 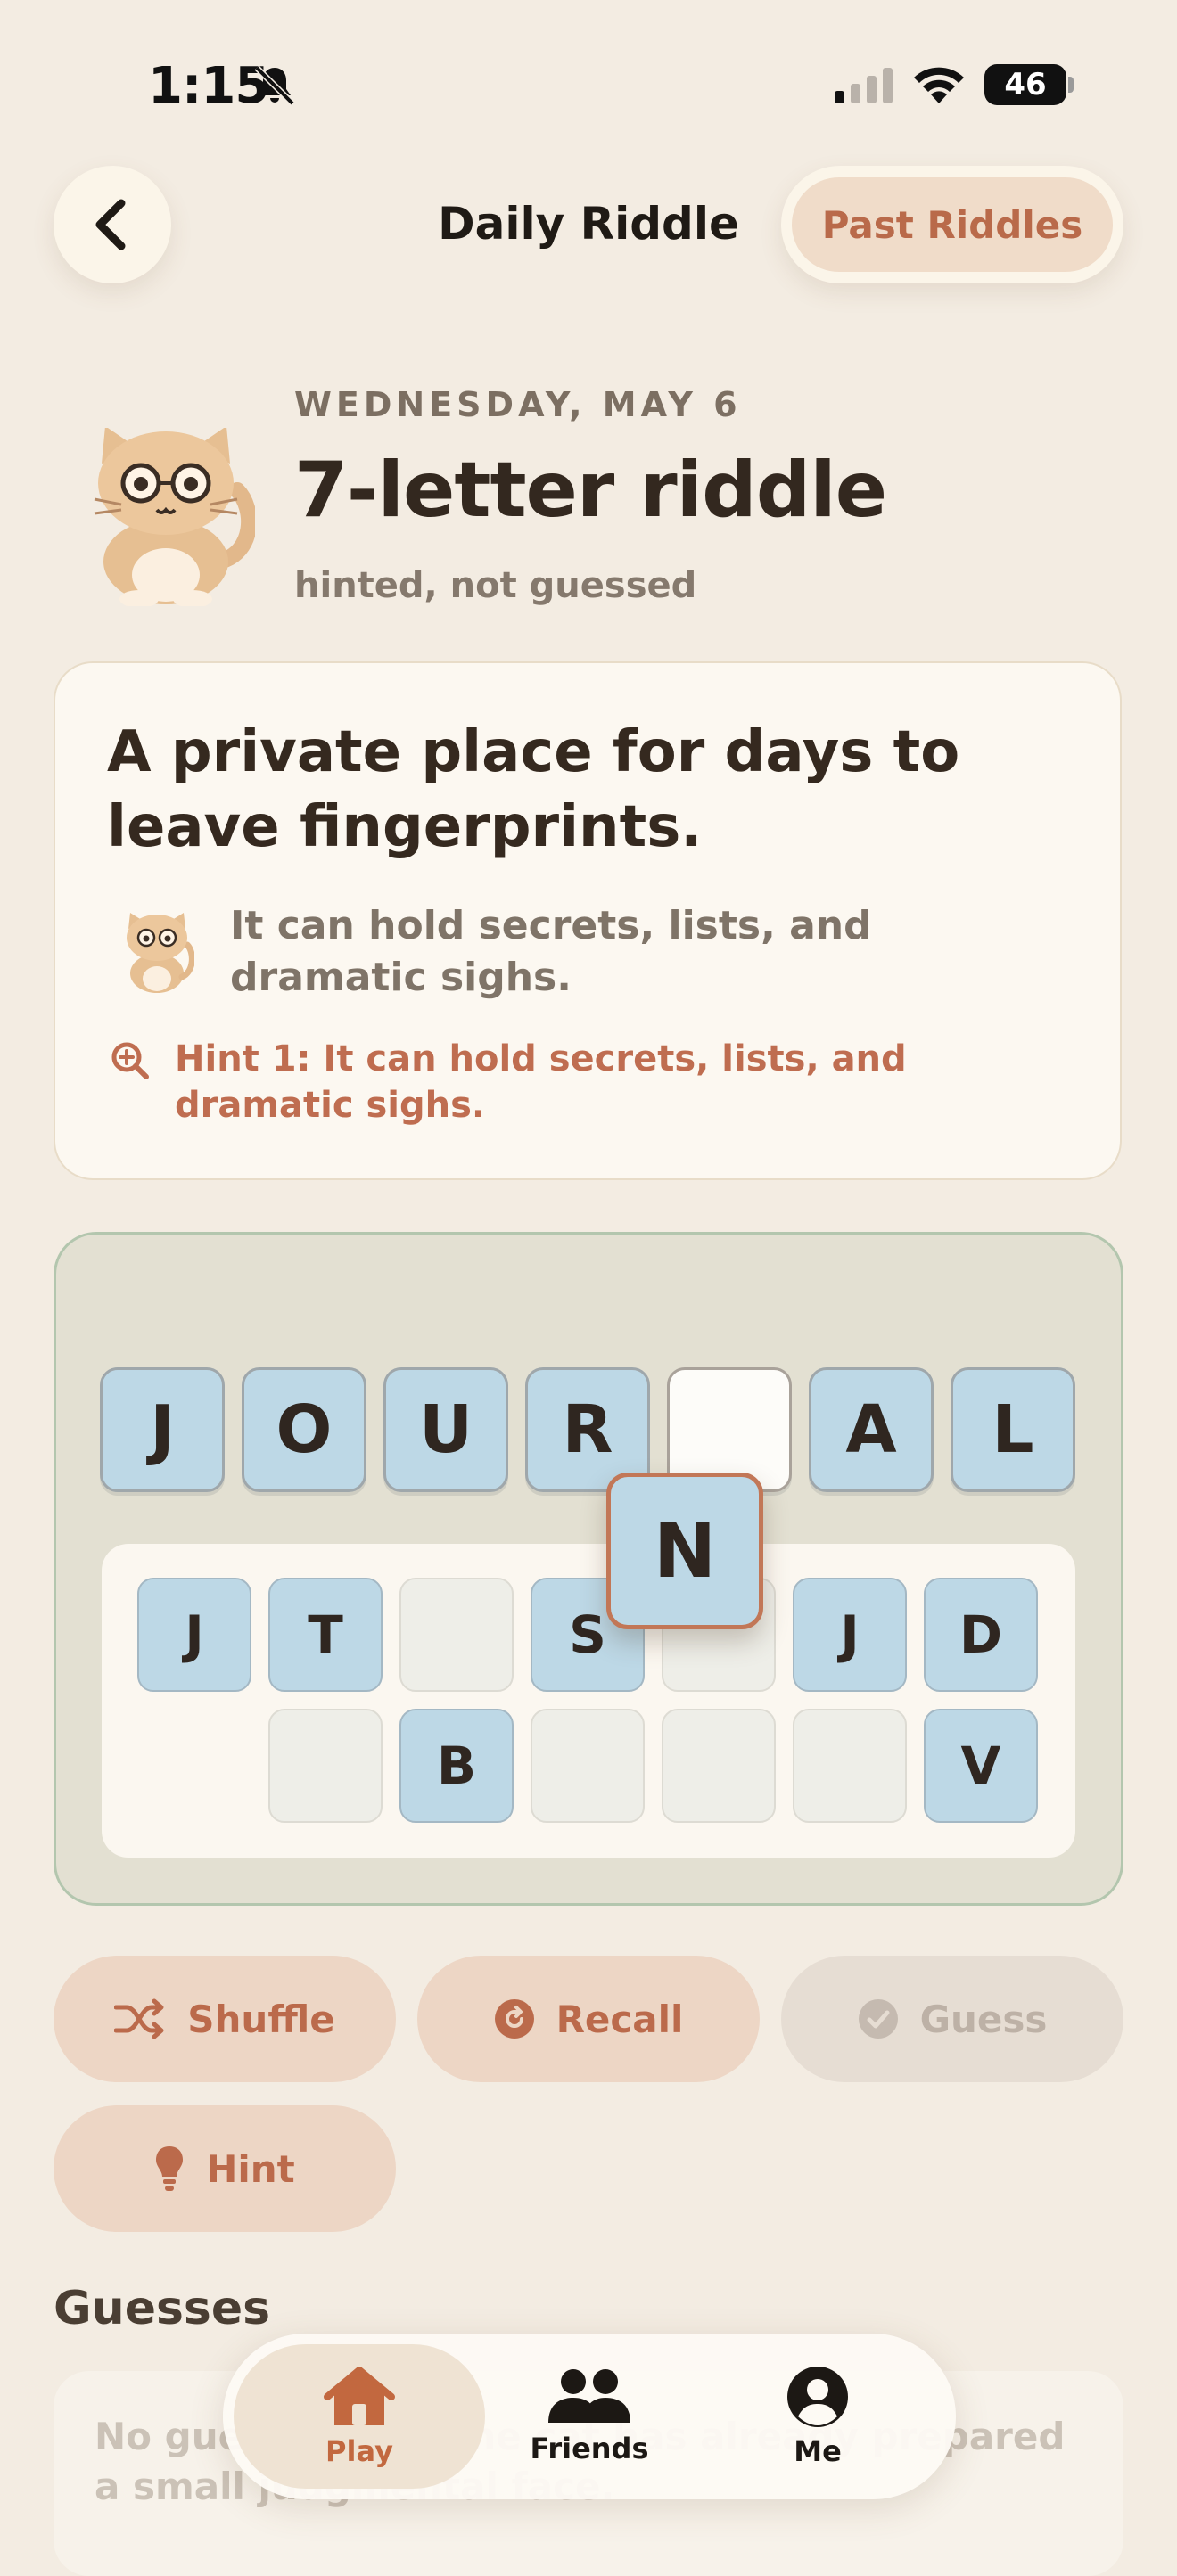 What do you see at coordinates (495, 585) in the screenshot?
I see `riddle-status: hinted, not guessed` at bounding box center [495, 585].